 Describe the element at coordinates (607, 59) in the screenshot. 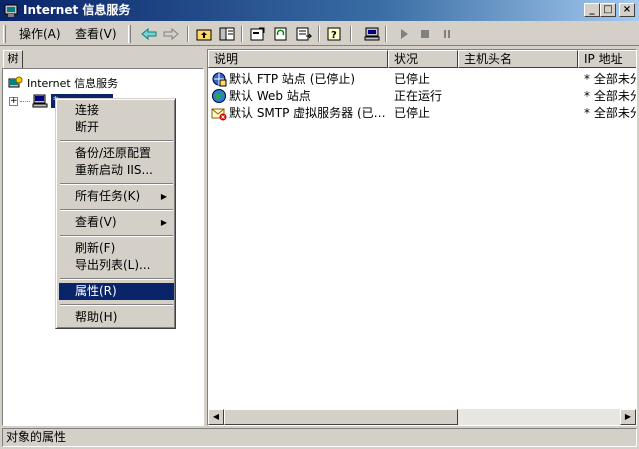

I see `column-header-ip: IP 地址` at that location.